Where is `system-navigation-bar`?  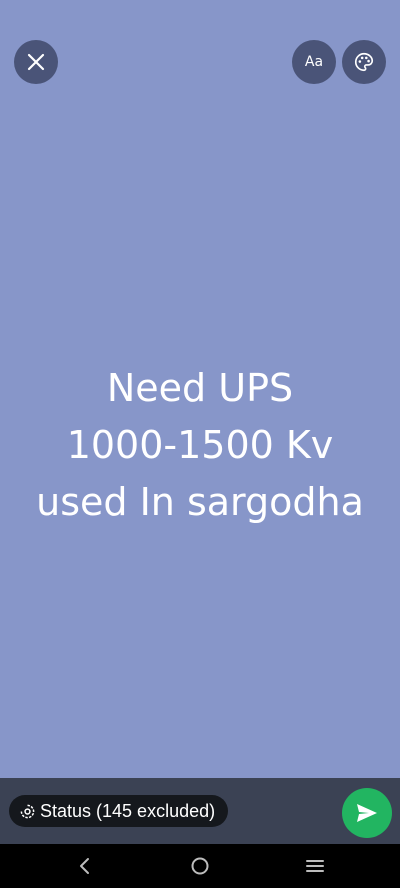 system-navigation-bar is located at coordinates (200, 866).